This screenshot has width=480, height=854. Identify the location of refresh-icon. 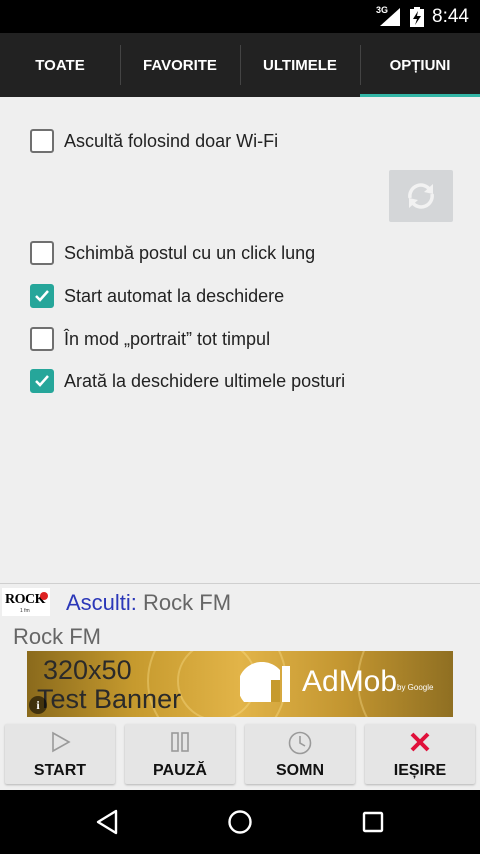
(421, 196).